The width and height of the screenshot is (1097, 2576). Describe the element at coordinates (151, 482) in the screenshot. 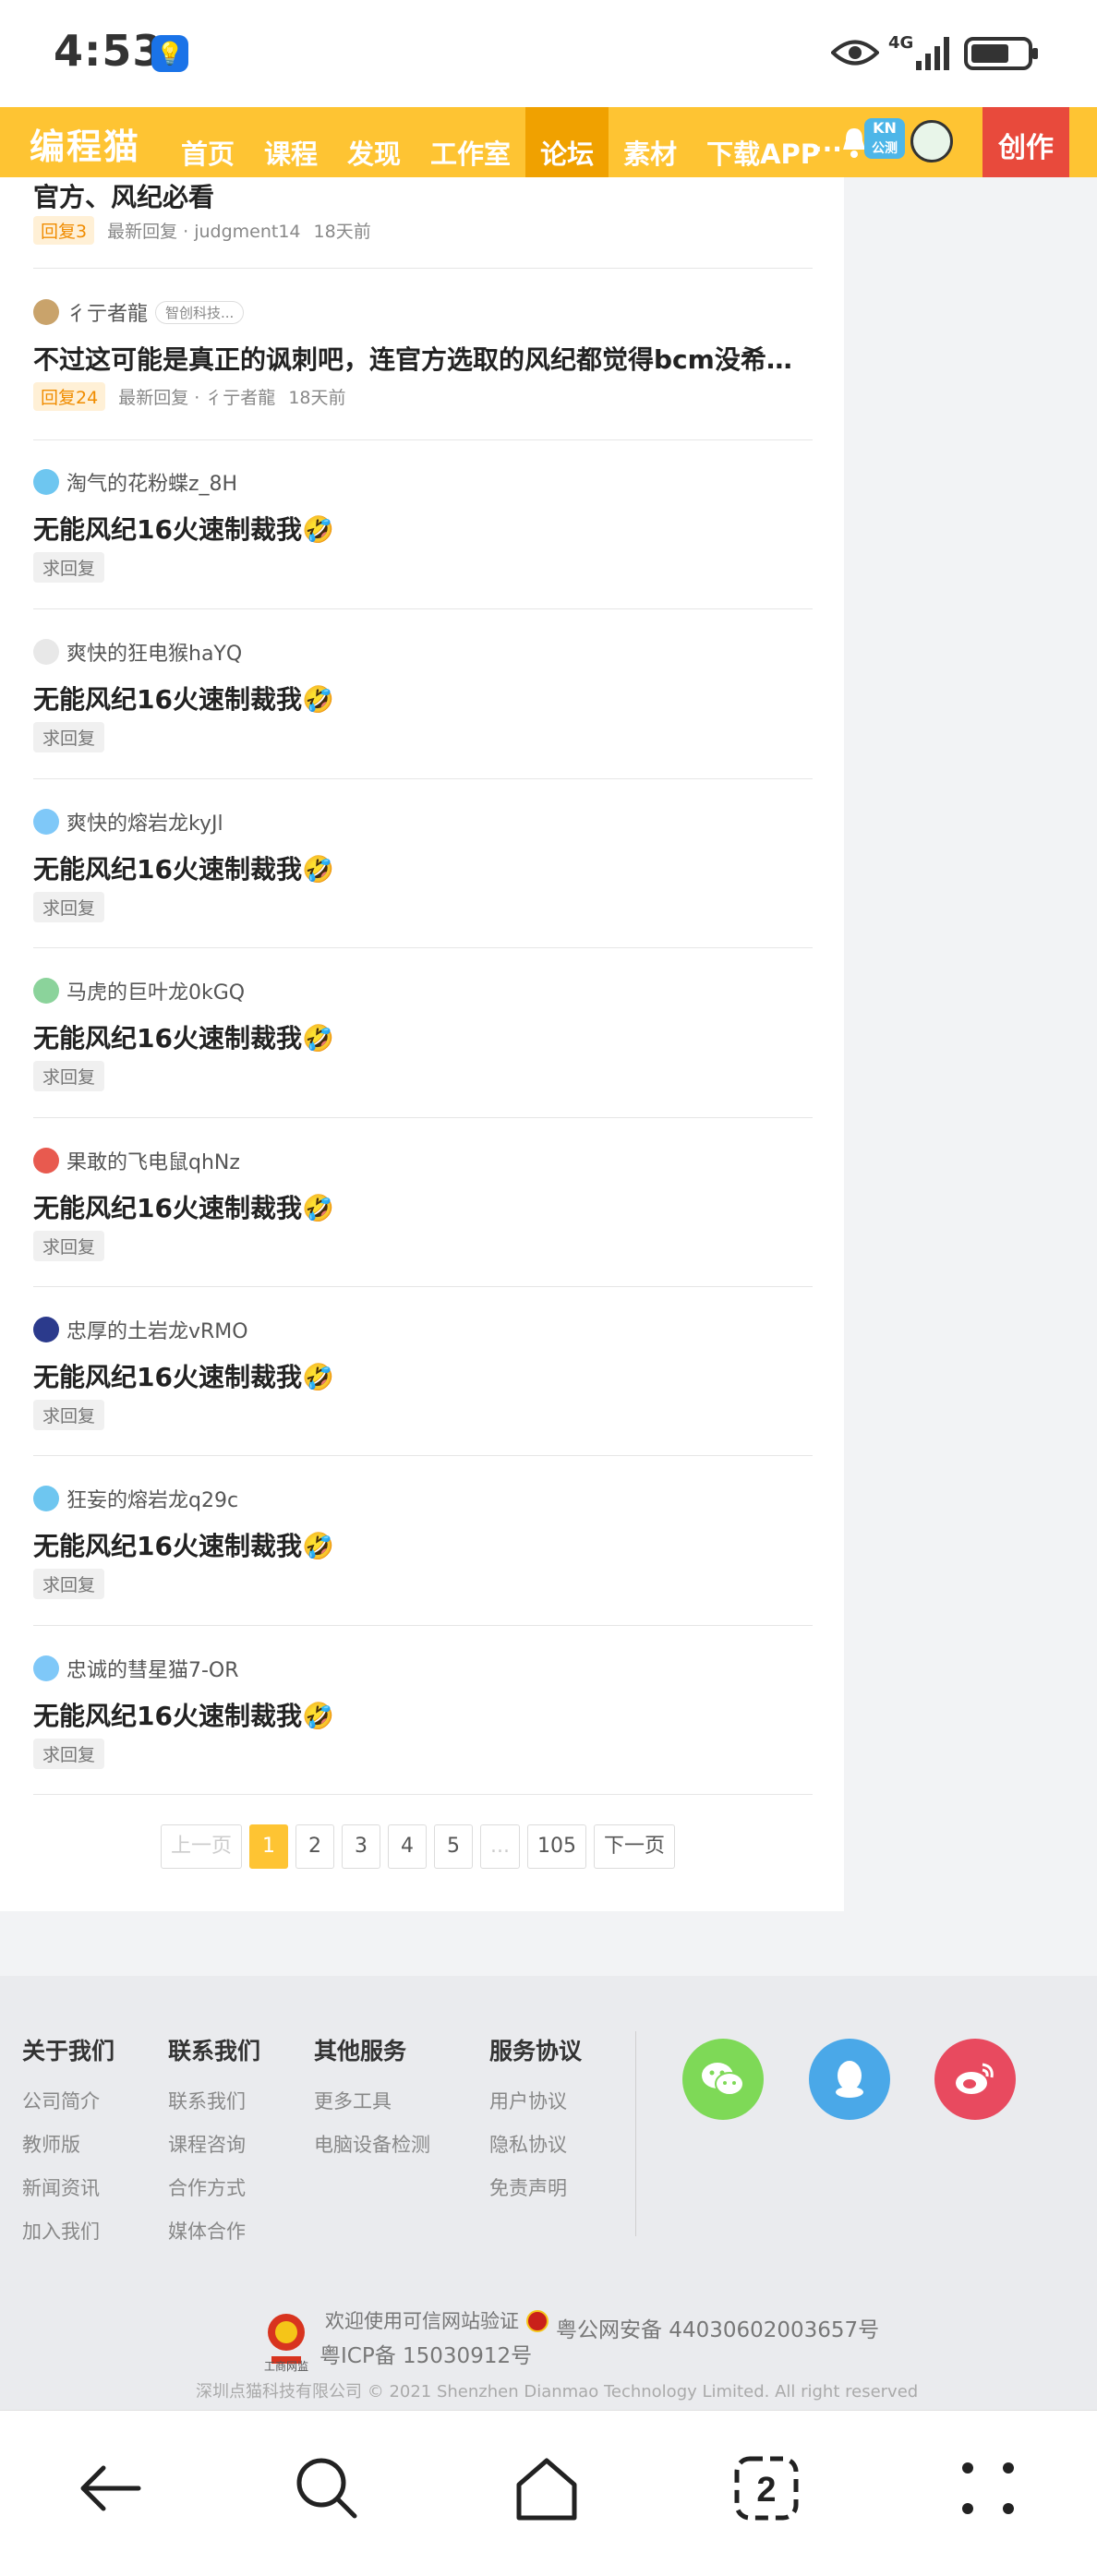

I see `post-author: 淘气的花粉蝶z_8H` at that location.